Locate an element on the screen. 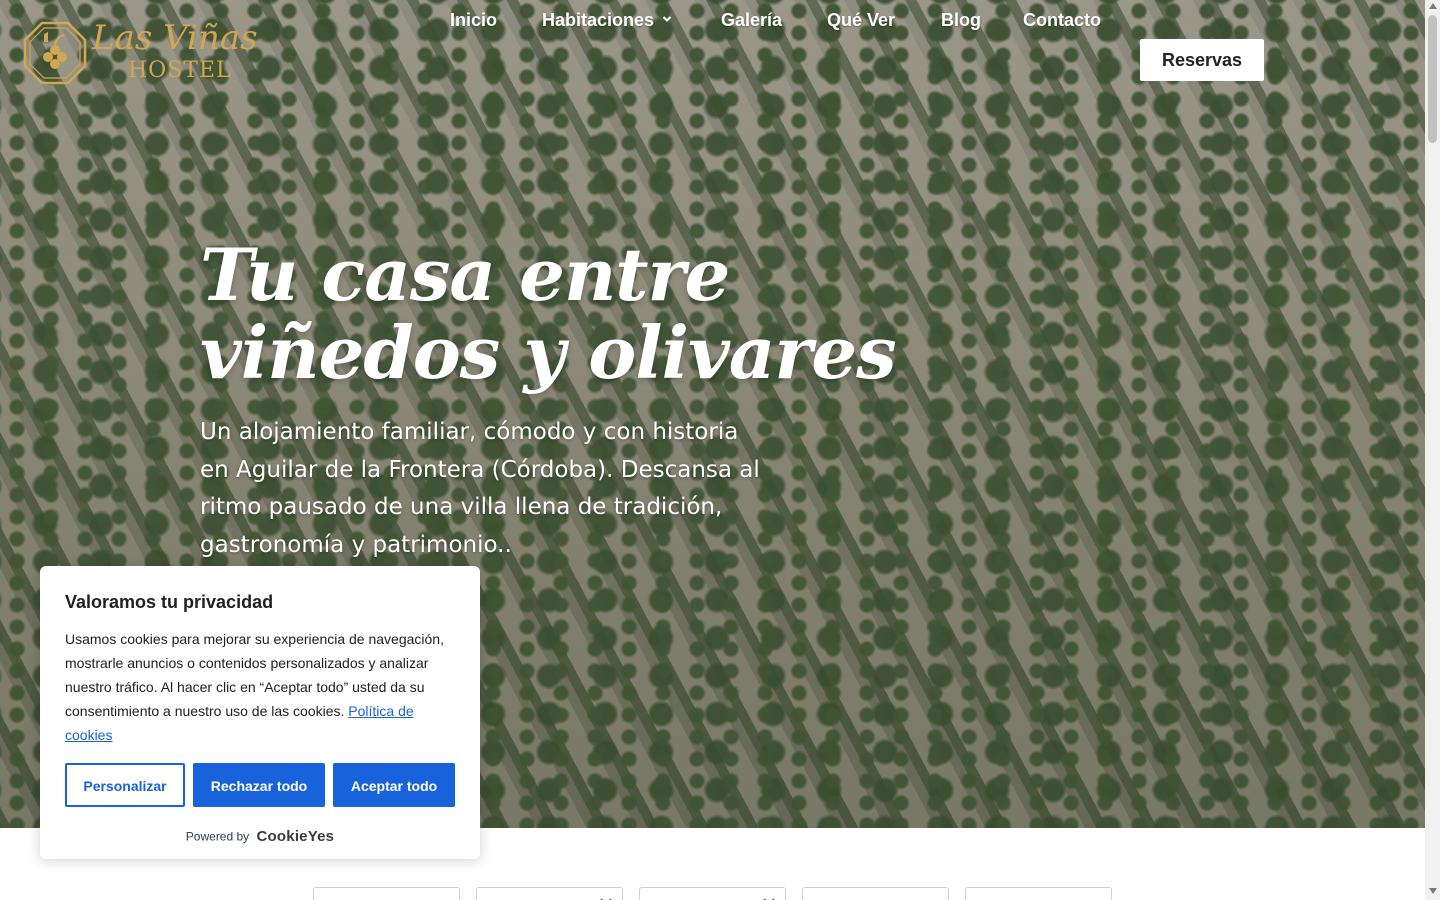  booking-checkout-field is located at coordinates (549, 893).